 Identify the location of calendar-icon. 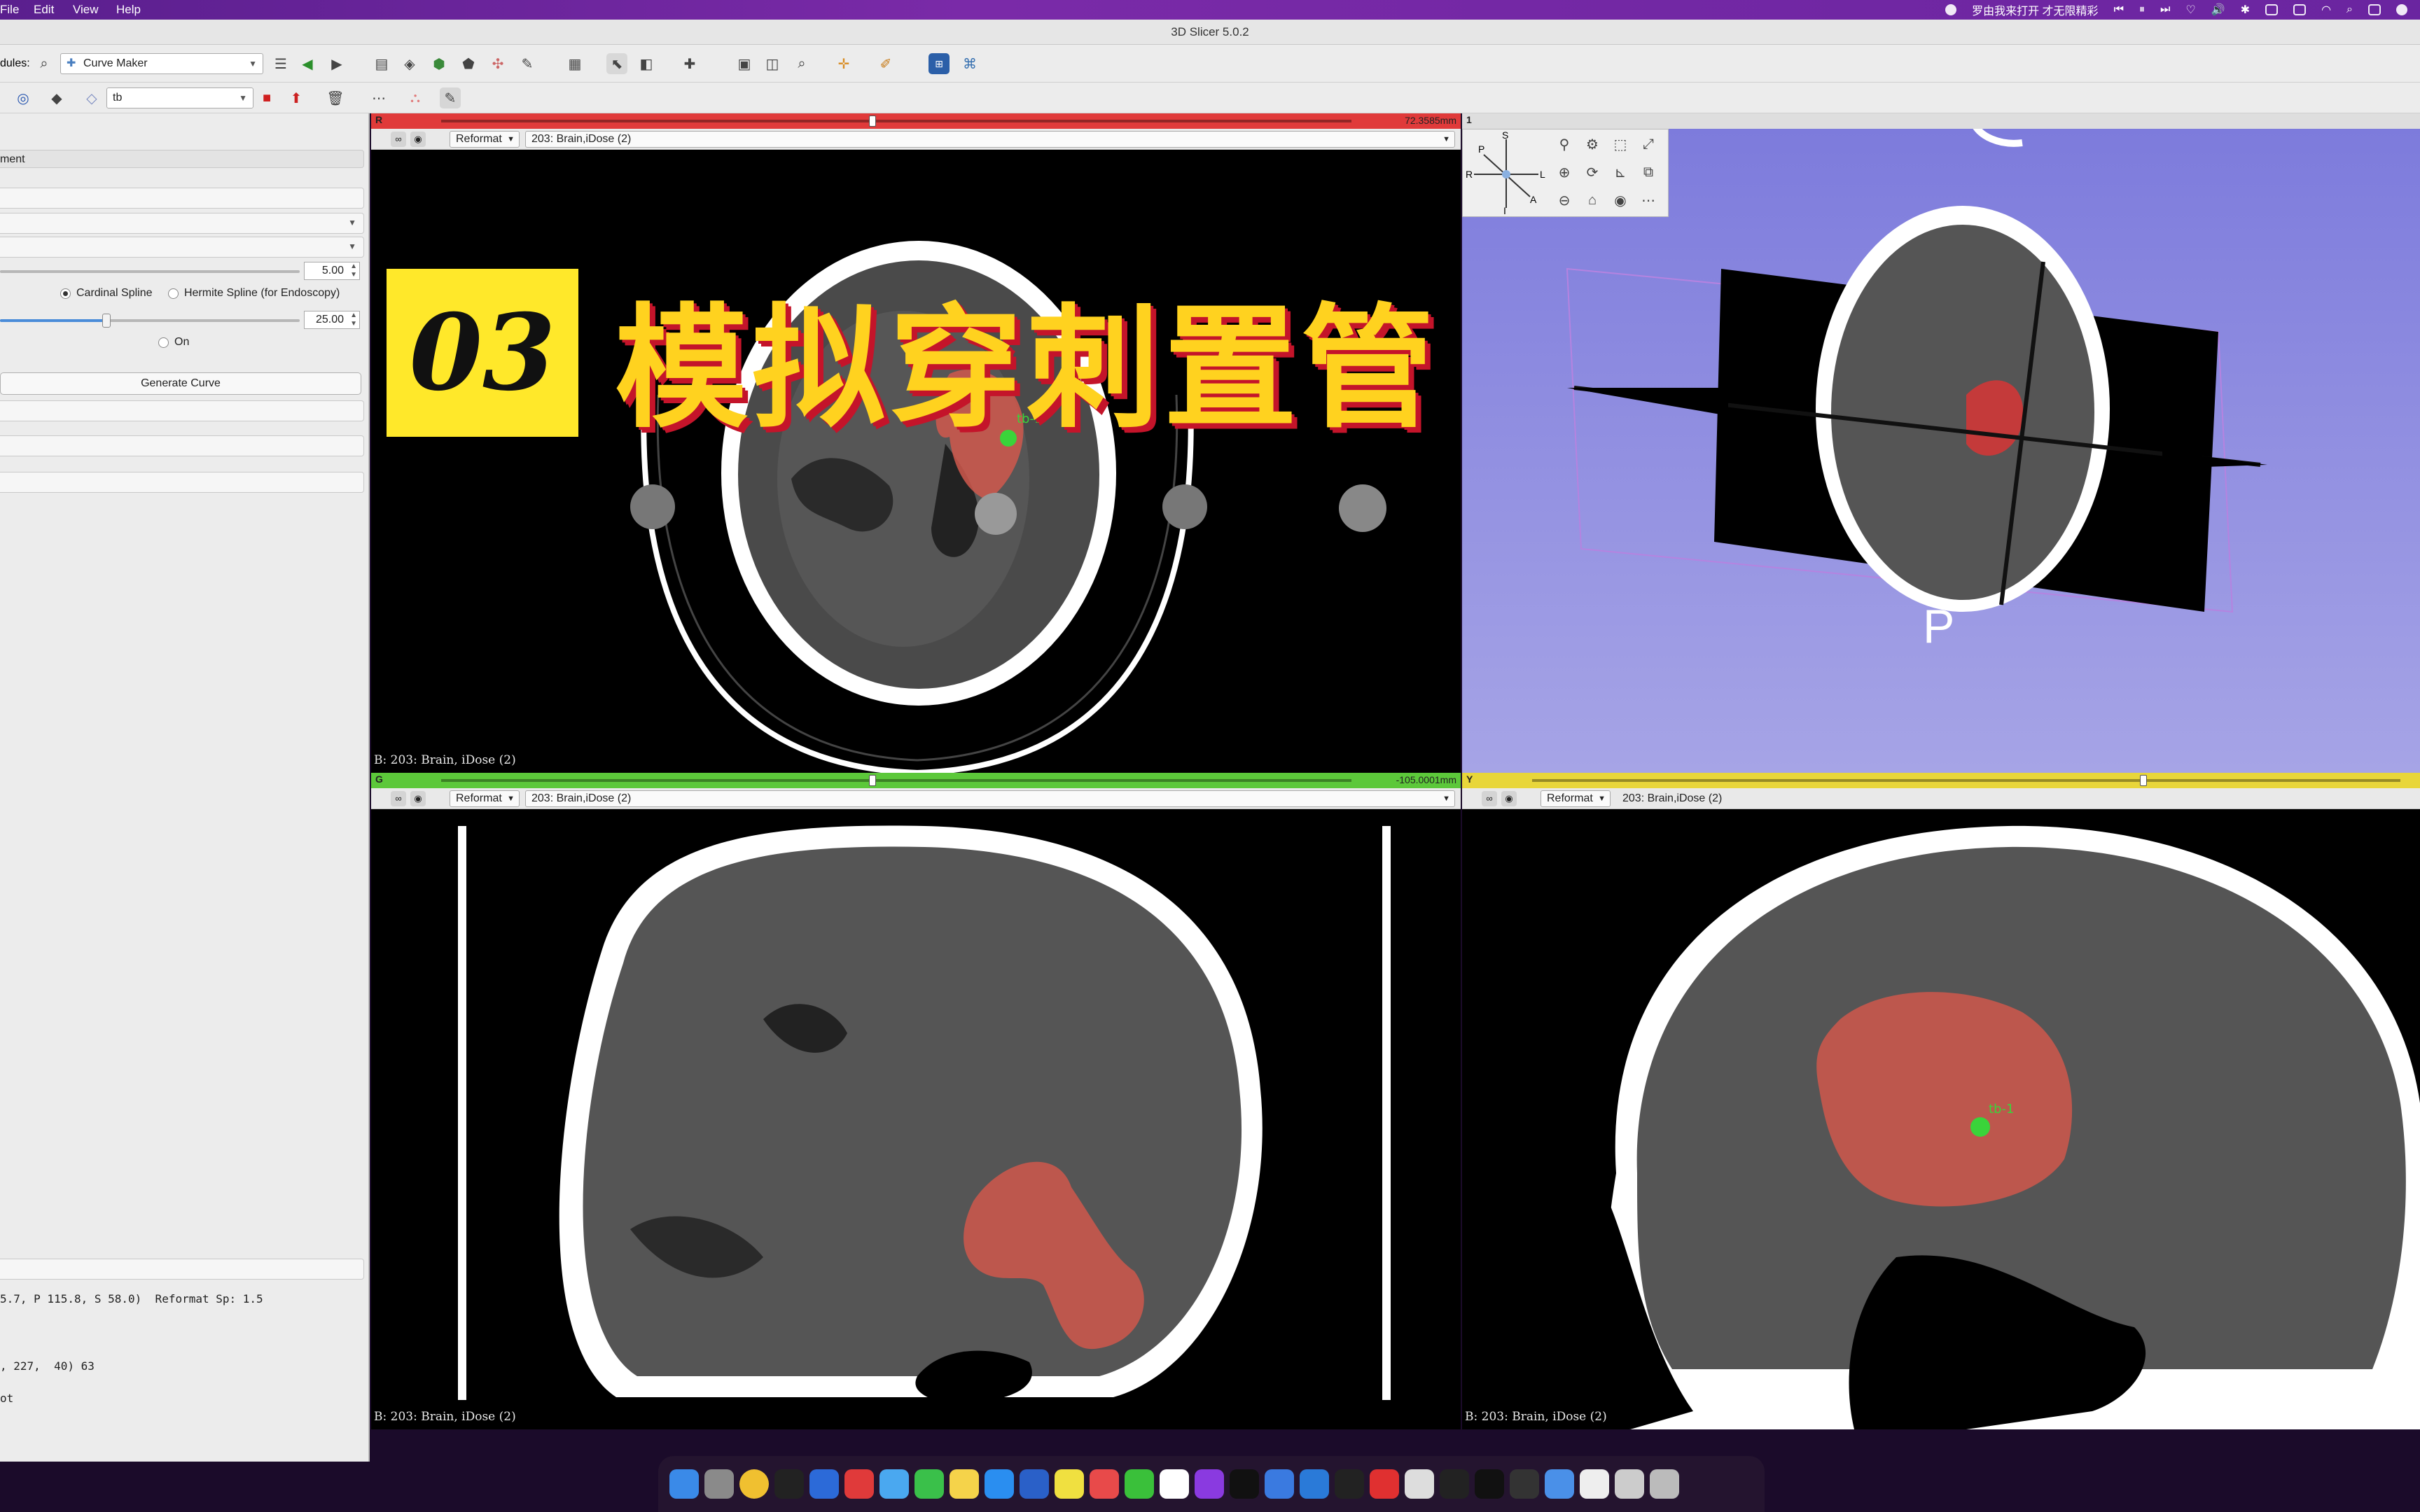
(859, 1484).